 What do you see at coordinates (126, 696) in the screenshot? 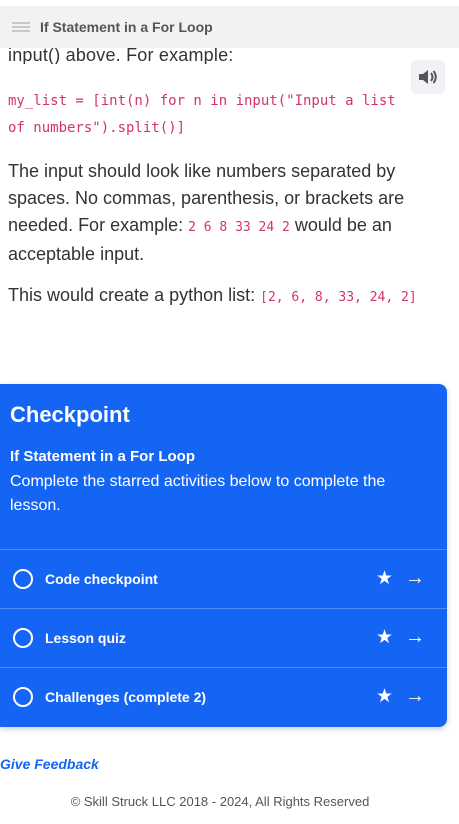
I see `activity-label: Challenges (complete 2)` at bounding box center [126, 696].